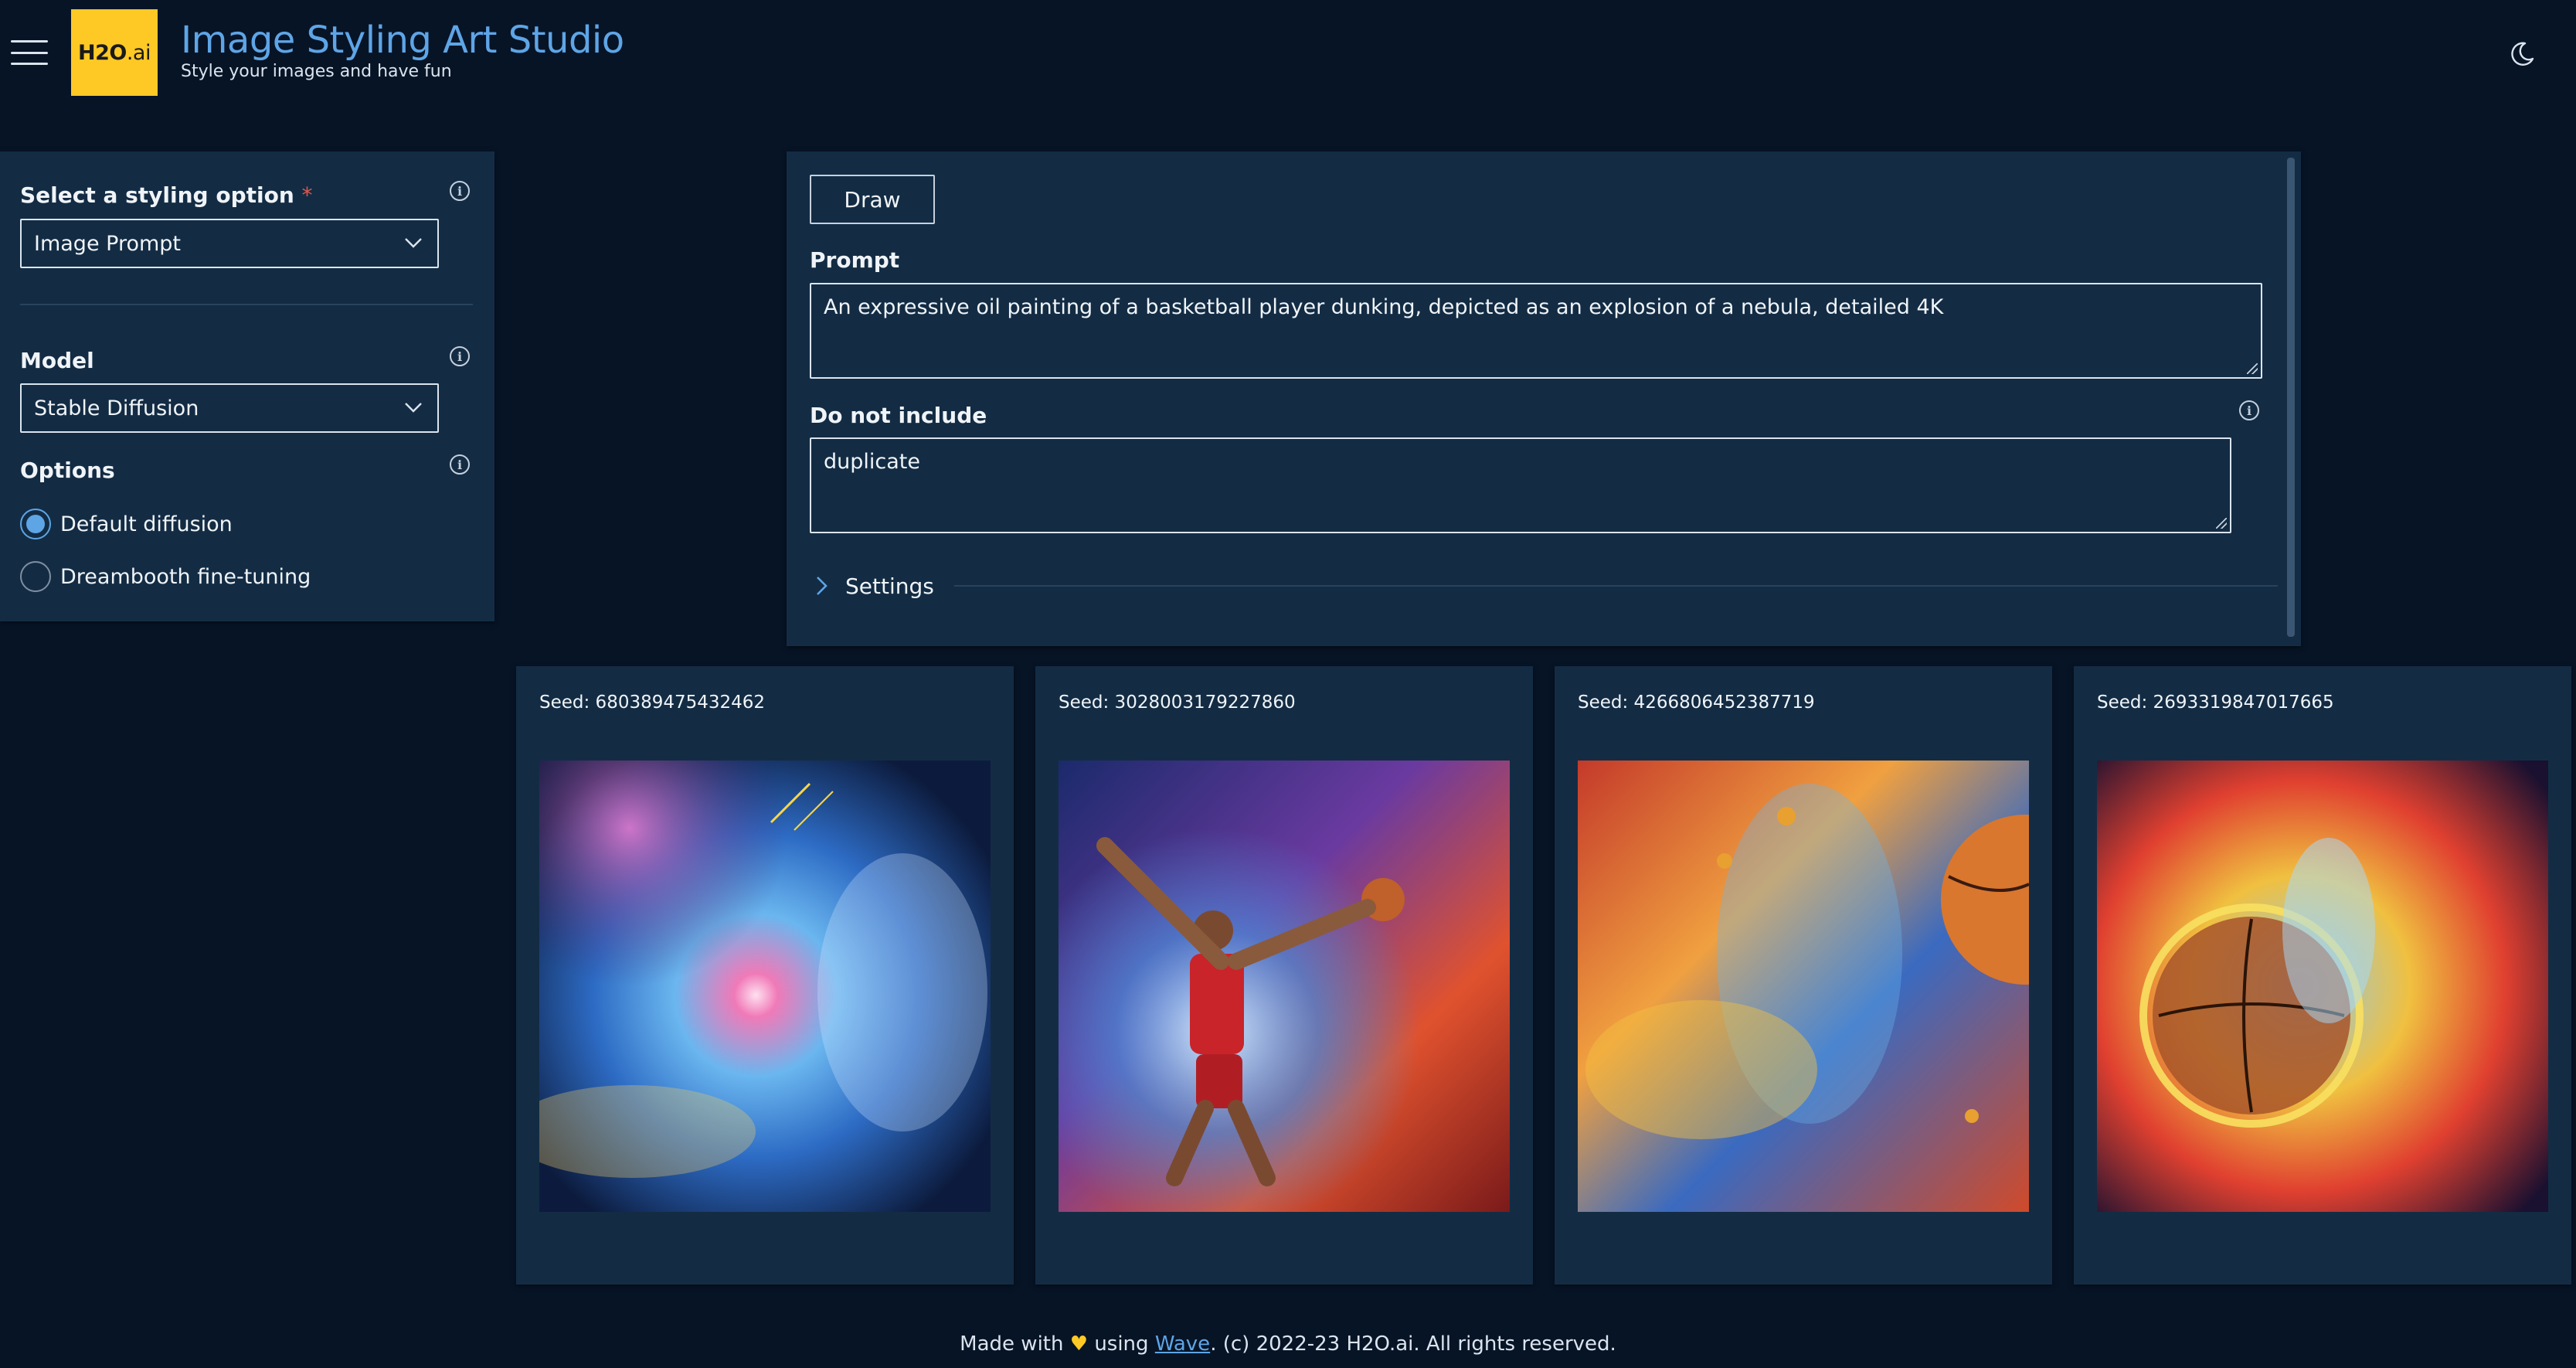 This screenshot has width=2576, height=1368. What do you see at coordinates (872, 199) in the screenshot?
I see `draw-button: Draw` at bounding box center [872, 199].